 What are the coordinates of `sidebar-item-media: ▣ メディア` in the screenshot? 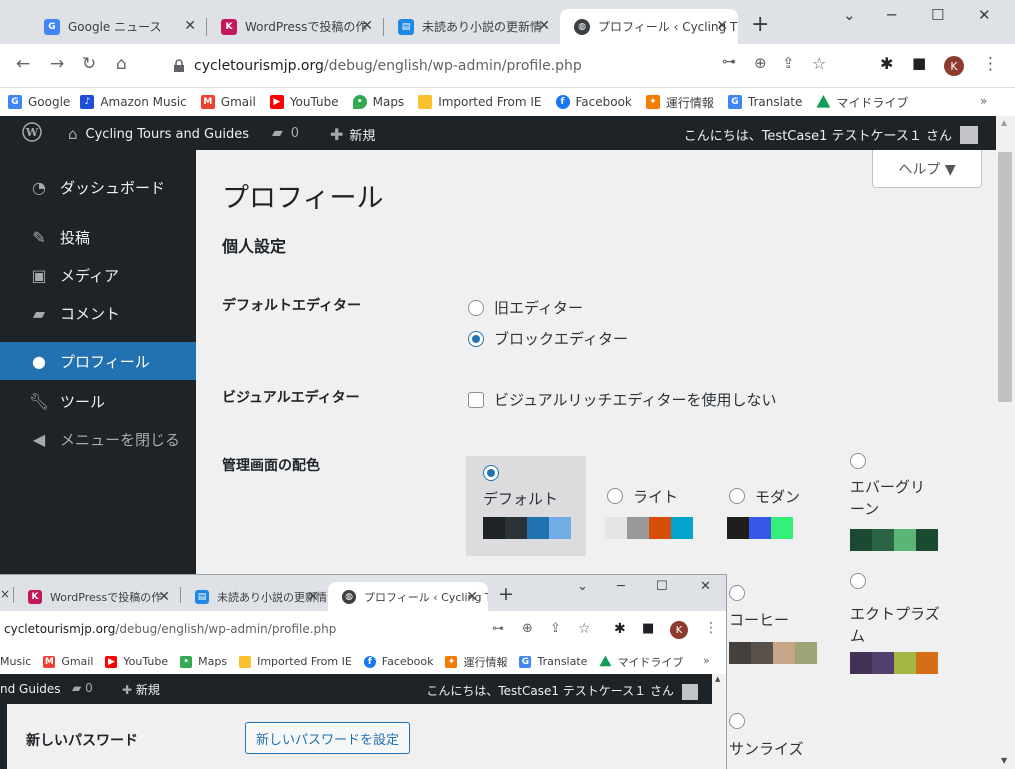 It's located at (98, 275).